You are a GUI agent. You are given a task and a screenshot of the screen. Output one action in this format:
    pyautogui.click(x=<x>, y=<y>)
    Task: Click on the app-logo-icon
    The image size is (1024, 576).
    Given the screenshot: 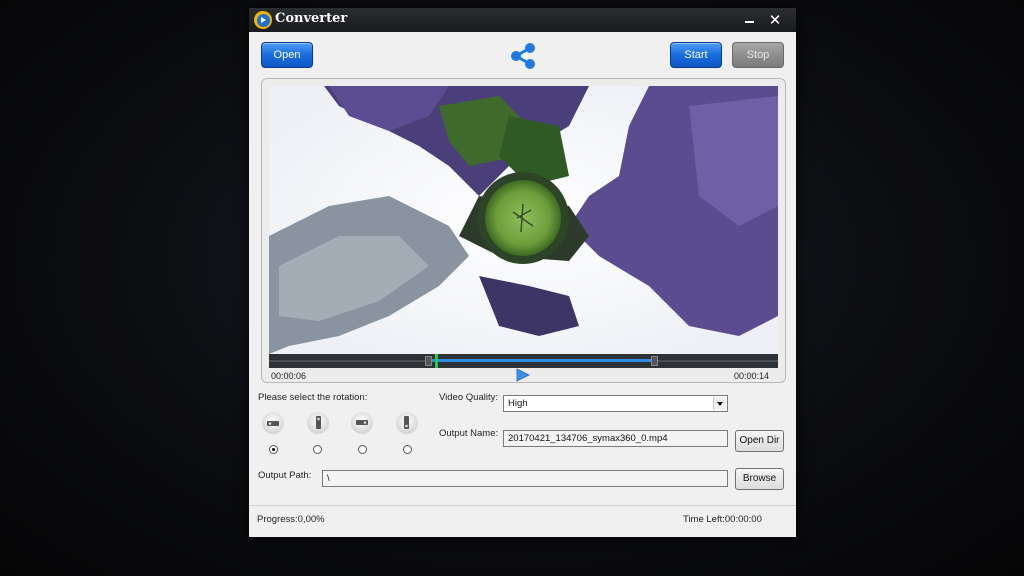 What is the action you would take?
    pyautogui.click(x=263, y=20)
    